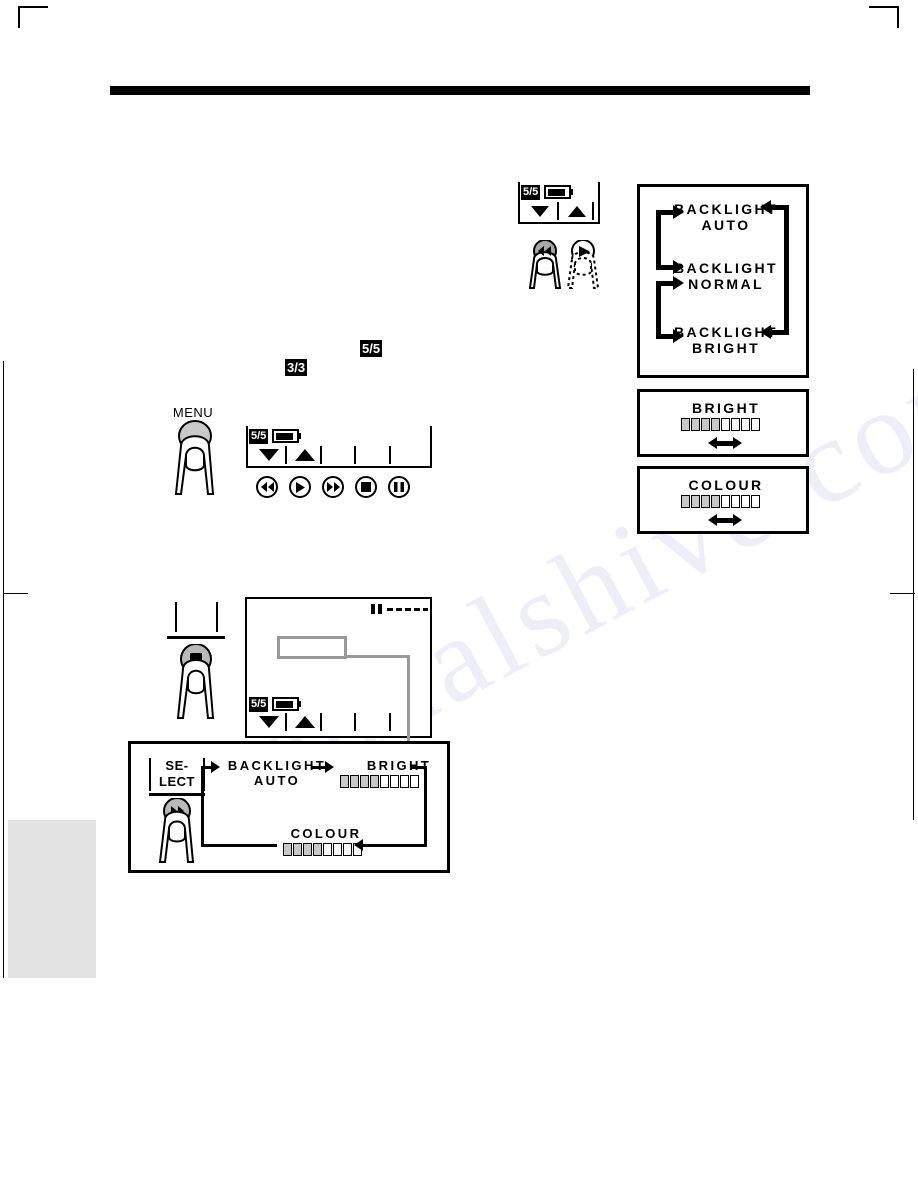 The width and height of the screenshot is (918, 1188). What do you see at coordinates (665, 336) in the screenshot?
I see `cycle-left-hline-2b` at bounding box center [665, 336].